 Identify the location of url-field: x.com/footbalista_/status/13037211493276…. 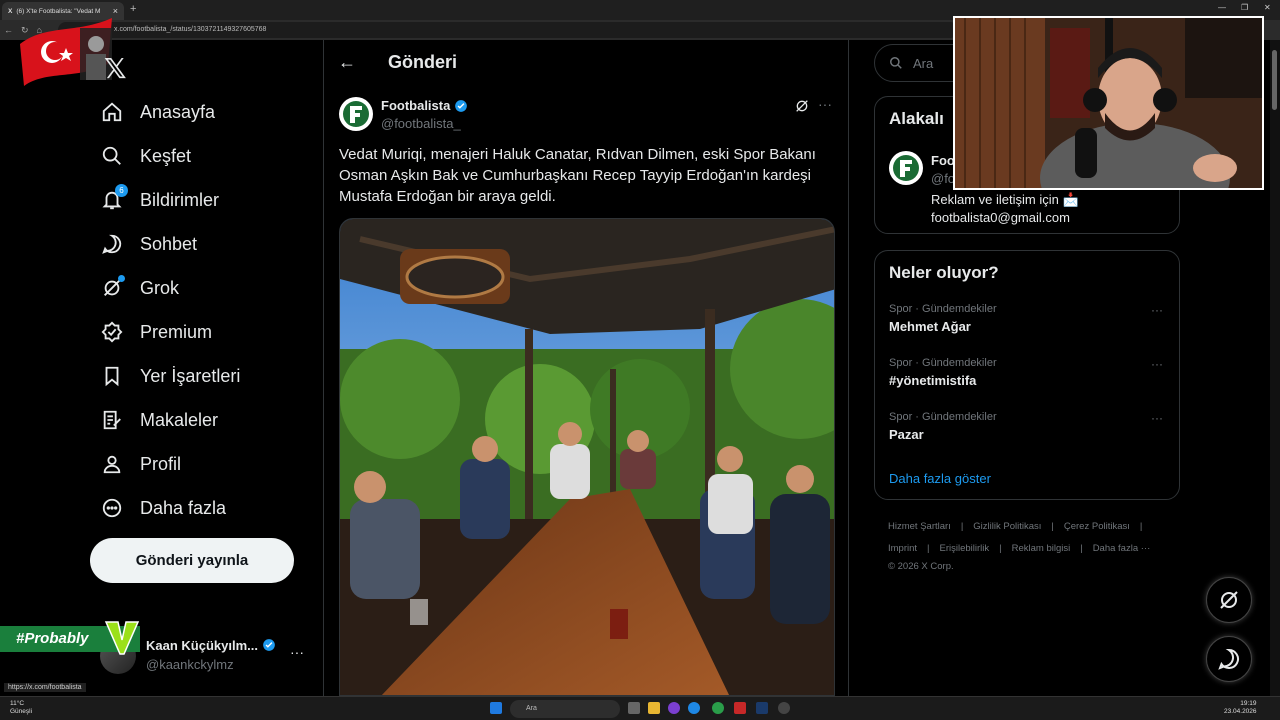
(508, 30).